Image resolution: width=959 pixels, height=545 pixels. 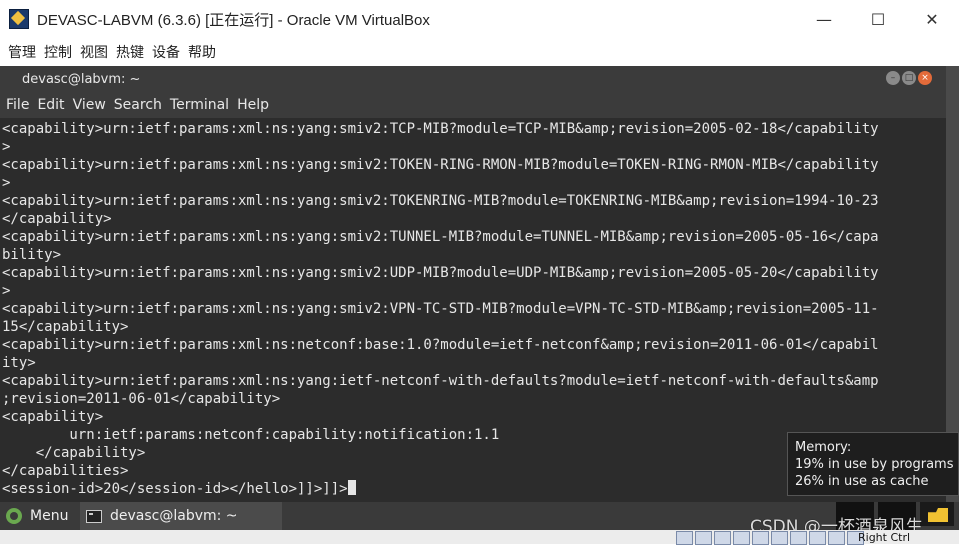 I want to click on terminal-menu-file: File, so click(x=17, y=105).